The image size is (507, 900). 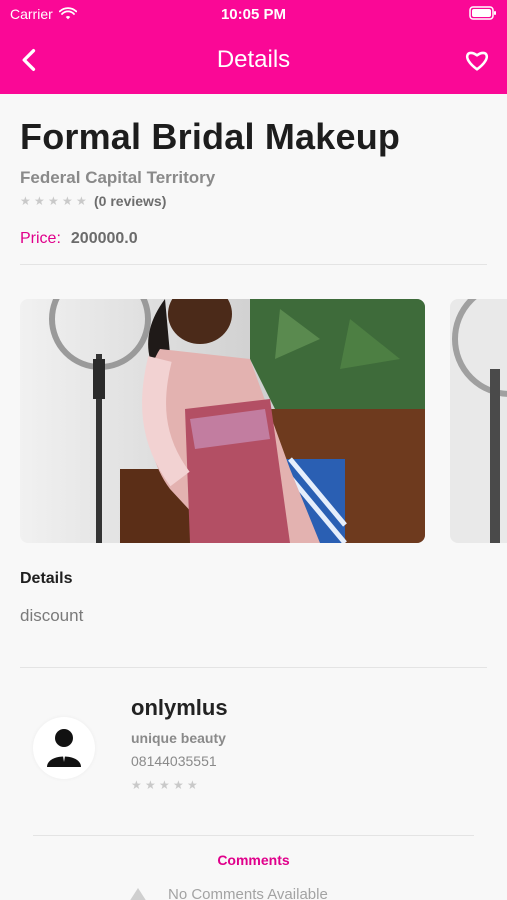 What do you see at coordinates (483, 14) in the screenshot?
I see `battery-icon` at bounding box center [483, 14].